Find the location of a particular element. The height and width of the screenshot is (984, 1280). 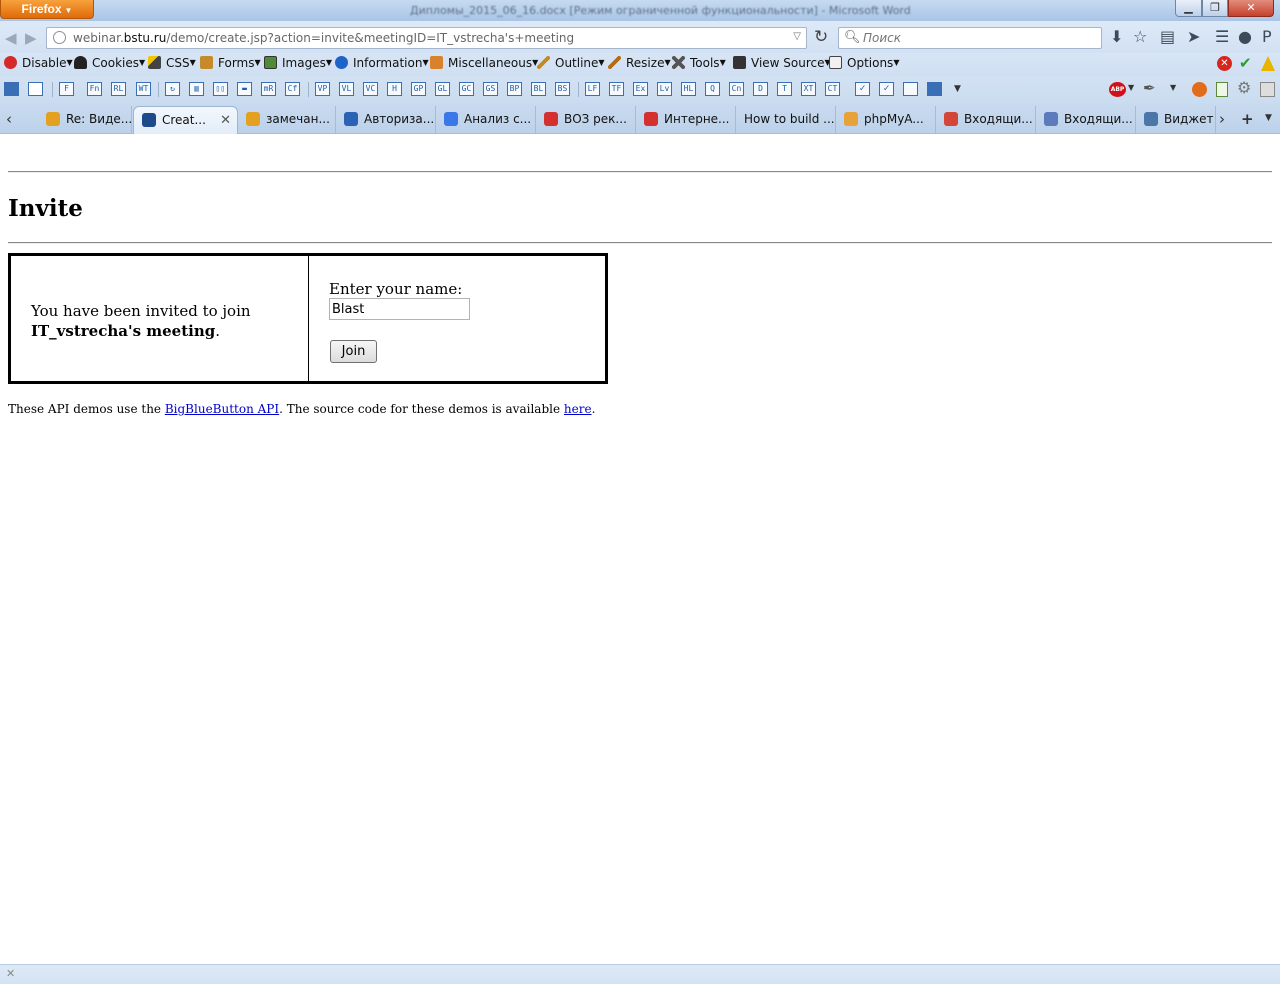

dev-menu-cookies: Cookies▼ is located at coordinates (109, 63).